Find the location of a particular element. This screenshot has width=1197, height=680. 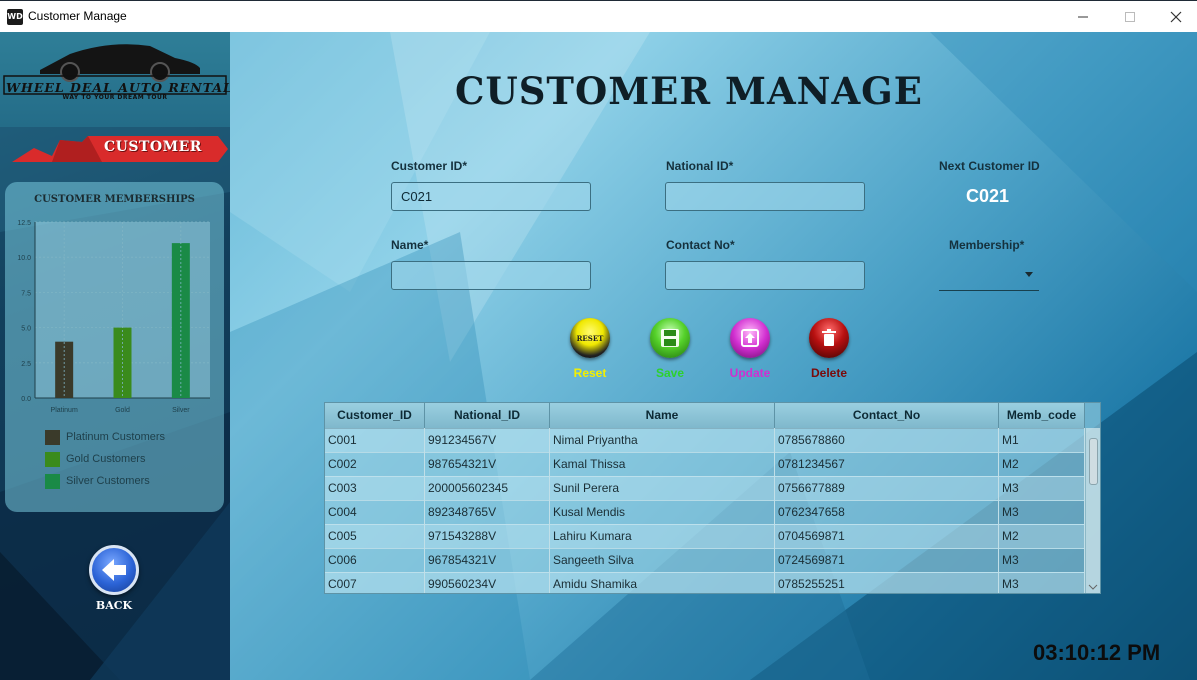

column-header-national-id: National_ID is located at coordinates (487, 415).